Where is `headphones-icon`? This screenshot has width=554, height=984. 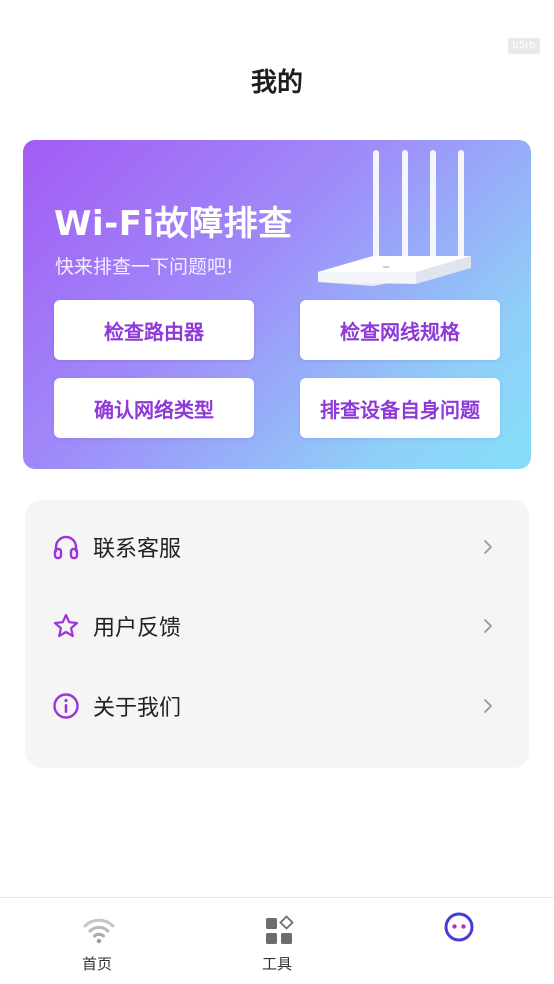
headphones-icon is located at coordinates (66, 547).